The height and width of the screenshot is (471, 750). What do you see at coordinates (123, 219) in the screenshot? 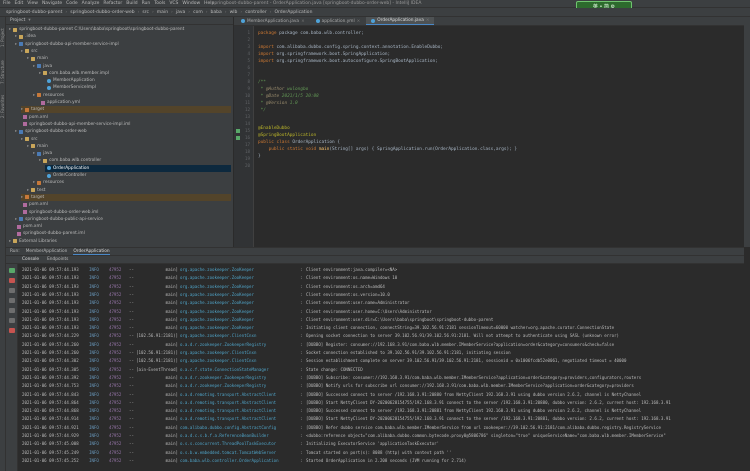
I see `tree-item: ▸ springboot-dubbo-public-api-service` at bounding box center [123, 219].